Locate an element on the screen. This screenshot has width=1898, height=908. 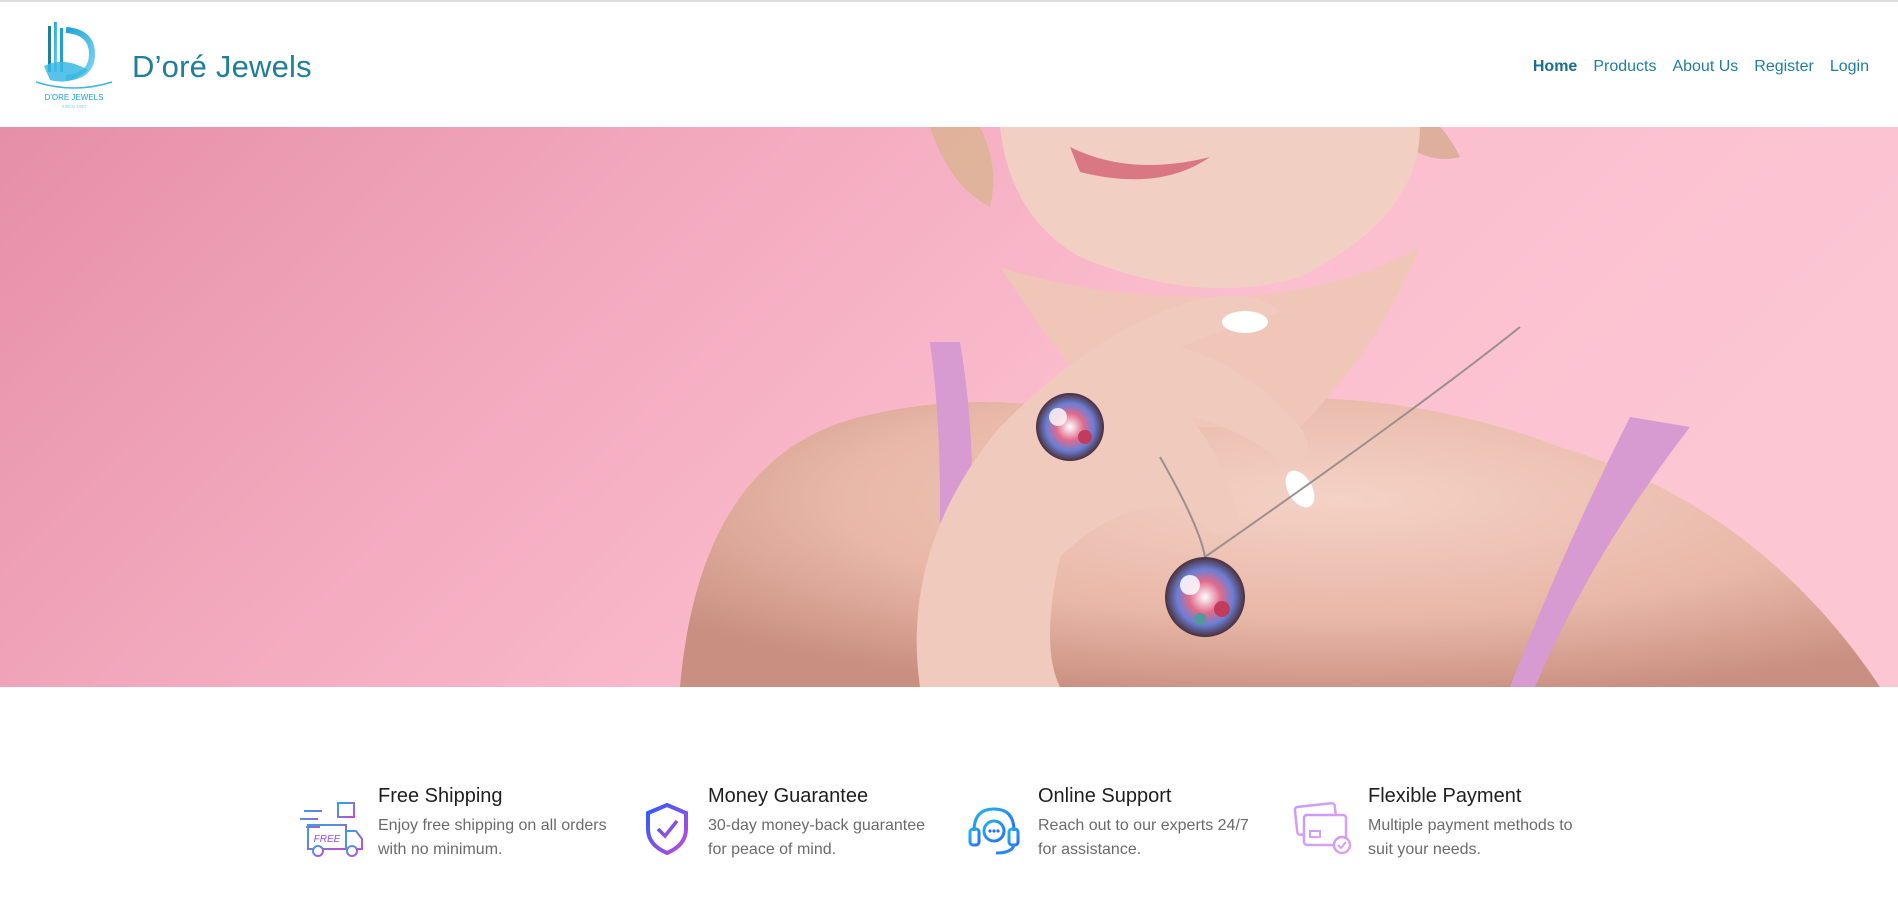
nav-login: Login is located at coordinates (1849, 67).